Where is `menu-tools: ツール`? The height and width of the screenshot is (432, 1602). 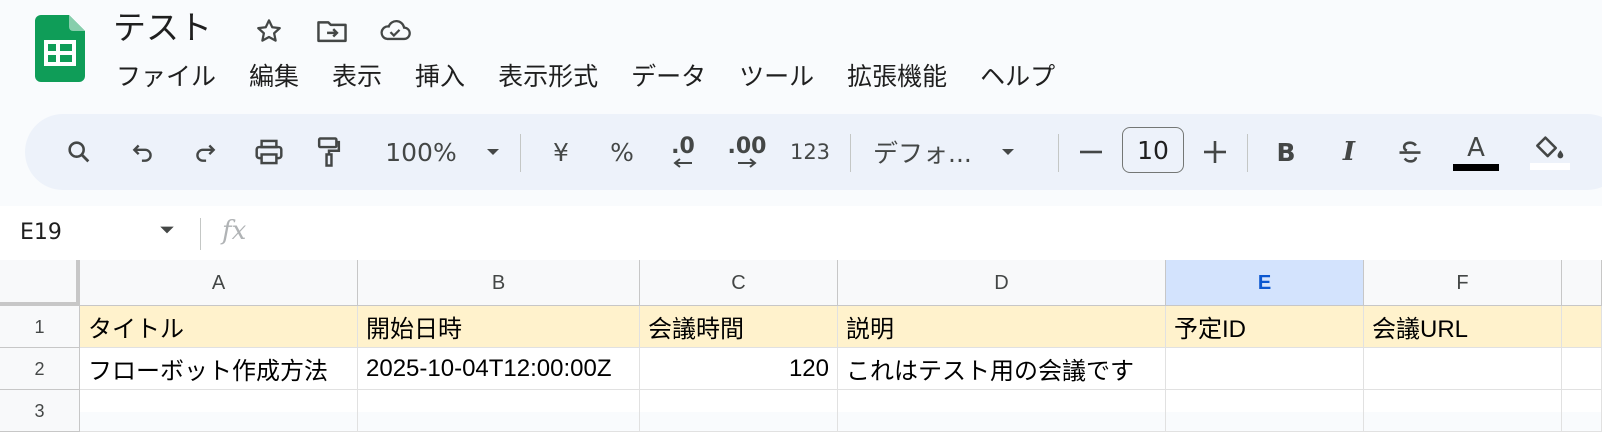
menu-tools: ツール is located at coordinates (776, 77).